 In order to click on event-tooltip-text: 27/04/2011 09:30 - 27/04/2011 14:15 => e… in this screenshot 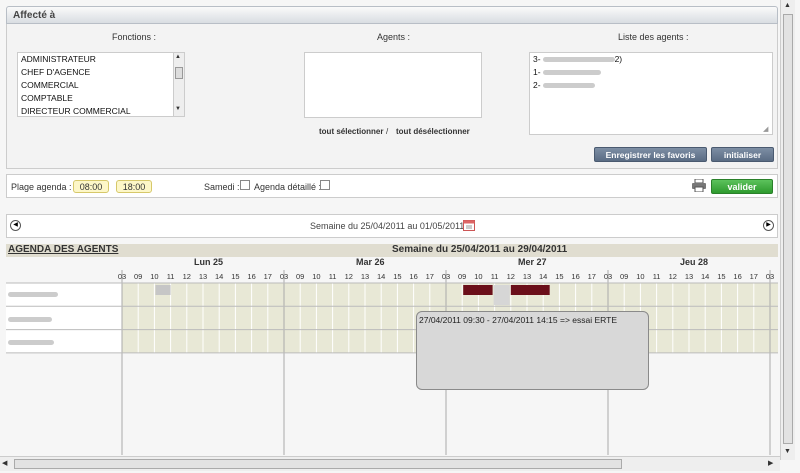, I will do `click(518, 320)`.